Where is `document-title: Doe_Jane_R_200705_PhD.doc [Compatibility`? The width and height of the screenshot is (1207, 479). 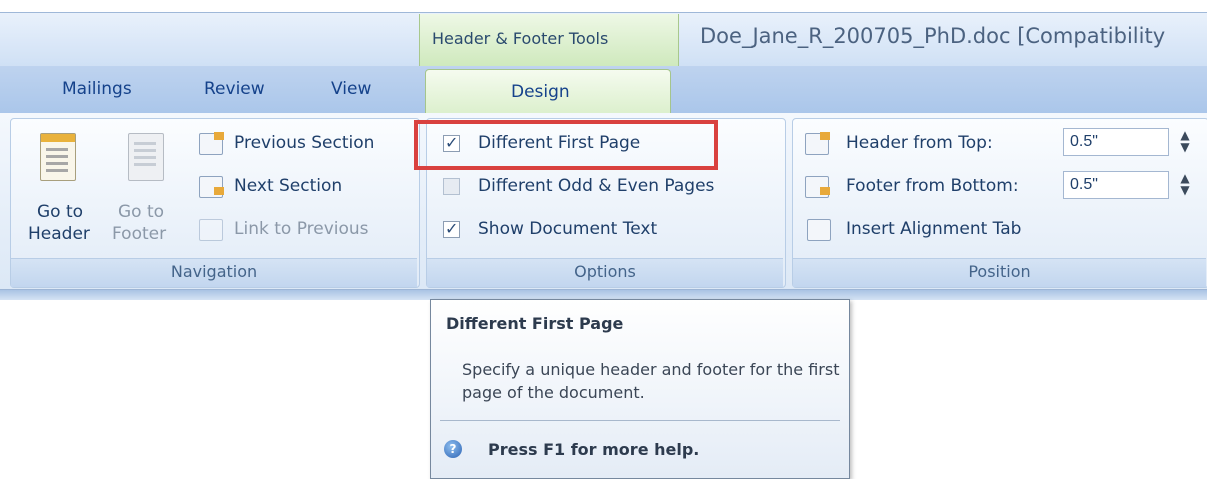
document-title: Doe_Jane_R_200705_PhD.doc [Compatibility is located at coordinates (933, 36).